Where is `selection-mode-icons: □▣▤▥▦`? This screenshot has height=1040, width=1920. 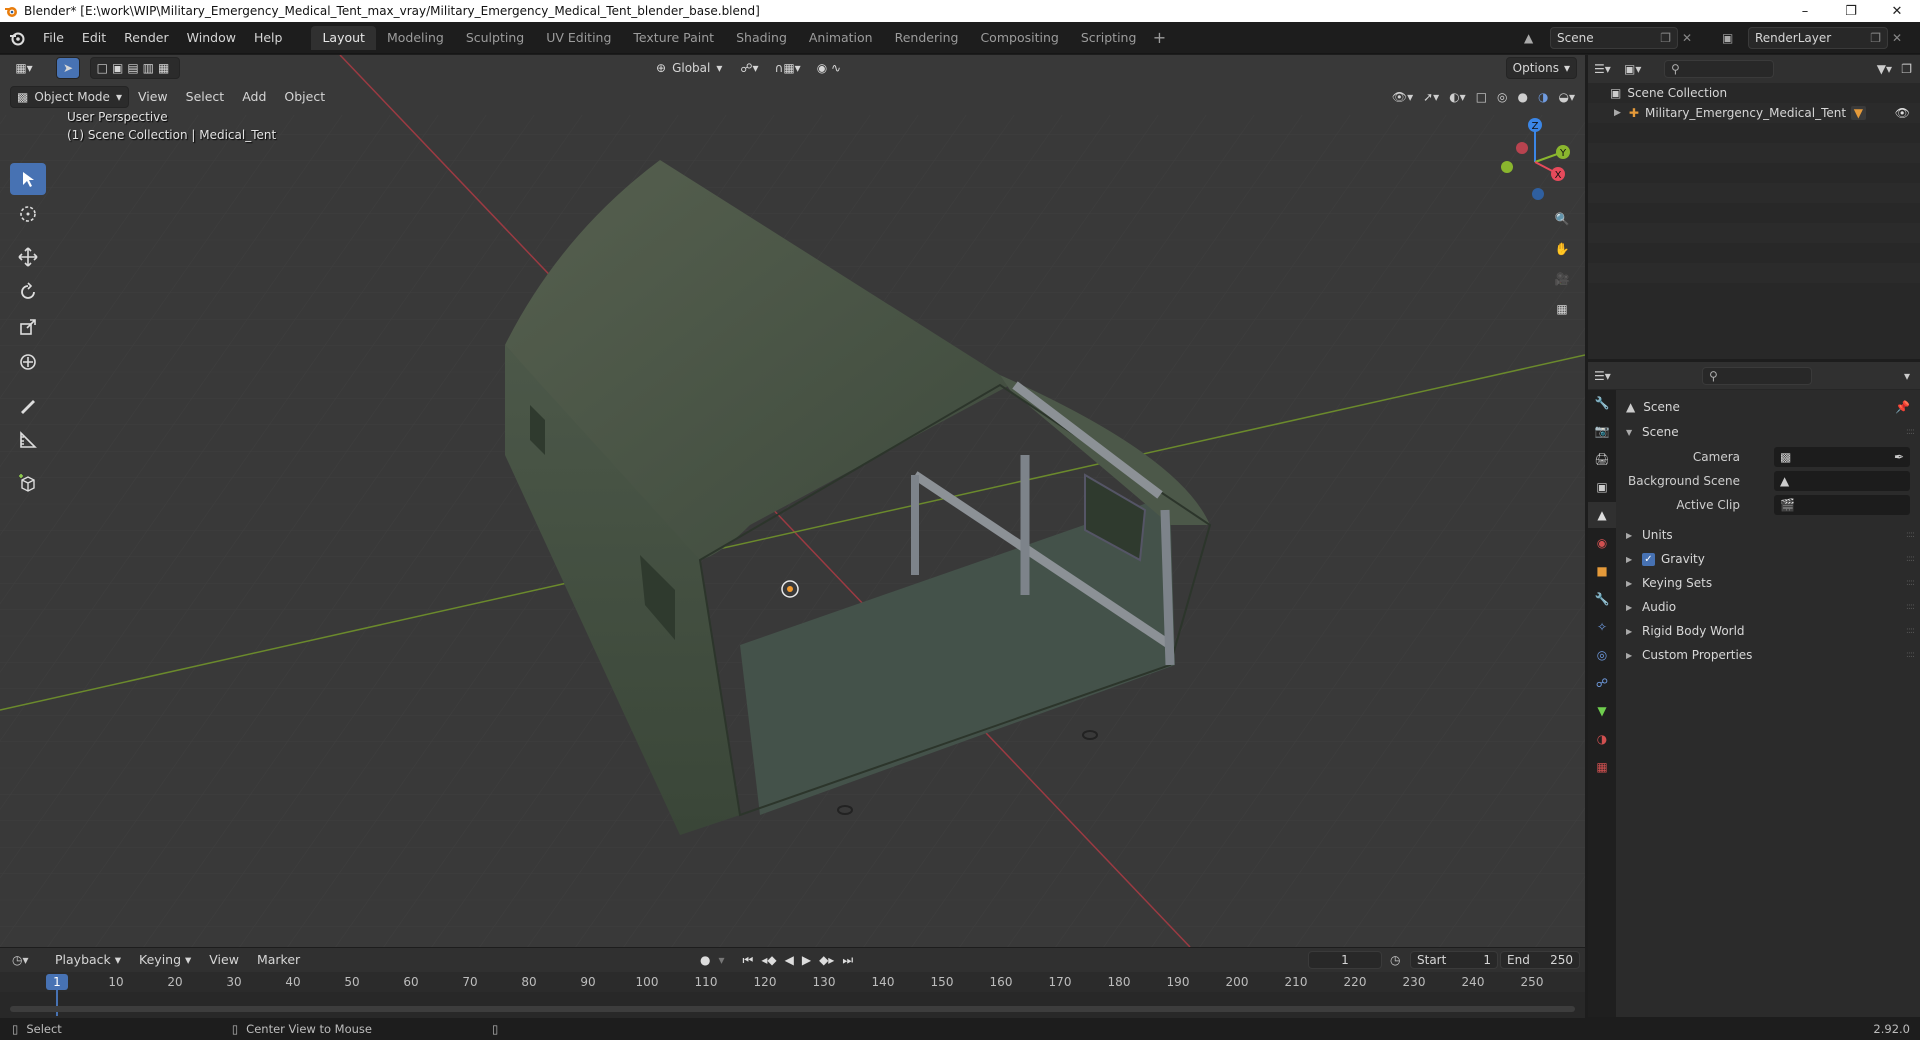
selection-mode-icons: □▣▤▥▦ is located at coordinates (135, 68).